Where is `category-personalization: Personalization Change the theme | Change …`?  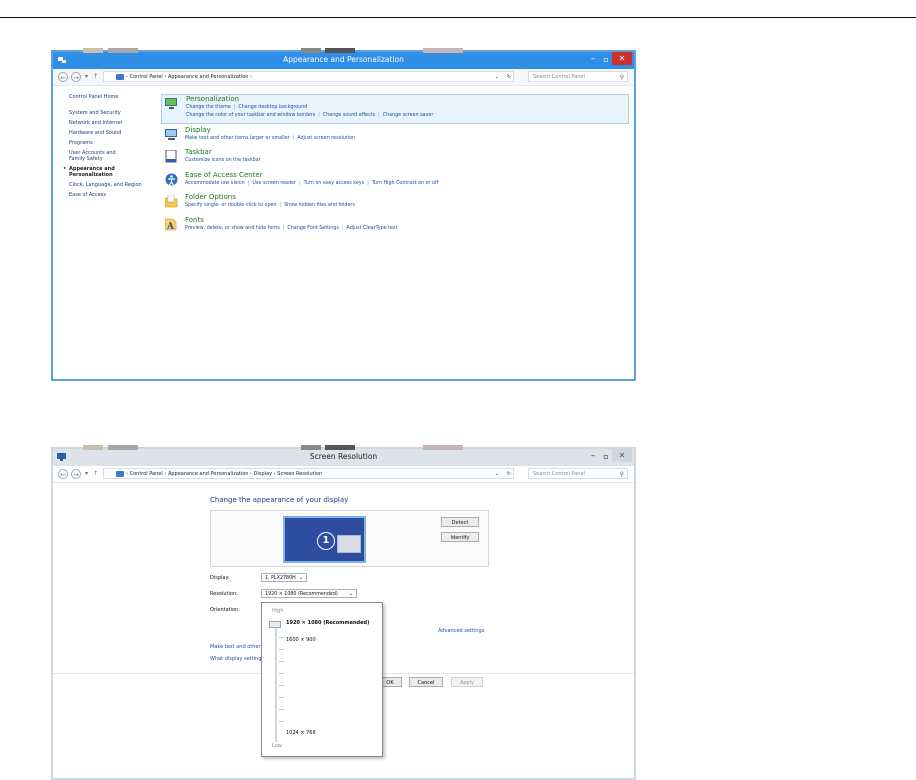 category-personalization: Personalization Change the theme | Change … is located at coordinates (395, 109).